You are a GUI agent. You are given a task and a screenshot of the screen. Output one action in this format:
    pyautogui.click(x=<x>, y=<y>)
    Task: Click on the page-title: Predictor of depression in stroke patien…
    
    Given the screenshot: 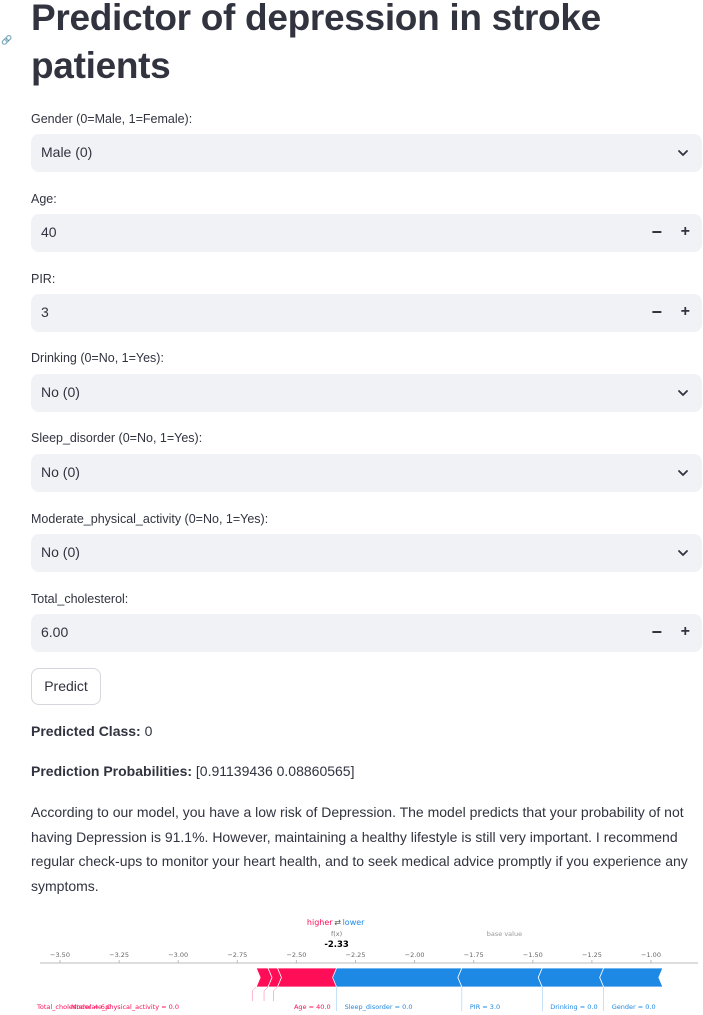 What is the action you would take?
    pyautogui.click(x=316, y=43)
    